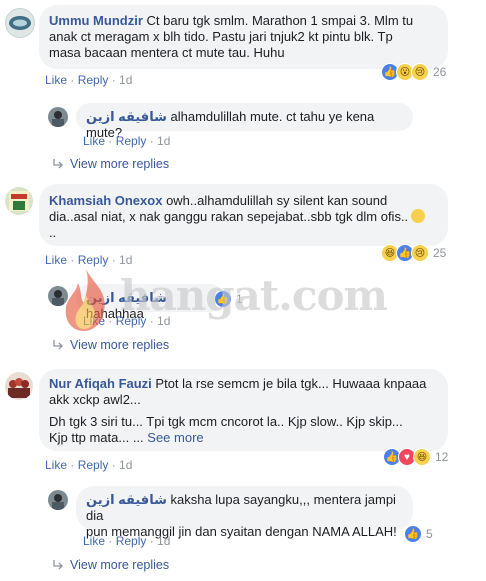 The height and width of the screenshot is (581, 486). What do you see at coordinates (418, 216) in the screenshot?
I see `sweat-smile-emoji` at bounding box center [418, 216].